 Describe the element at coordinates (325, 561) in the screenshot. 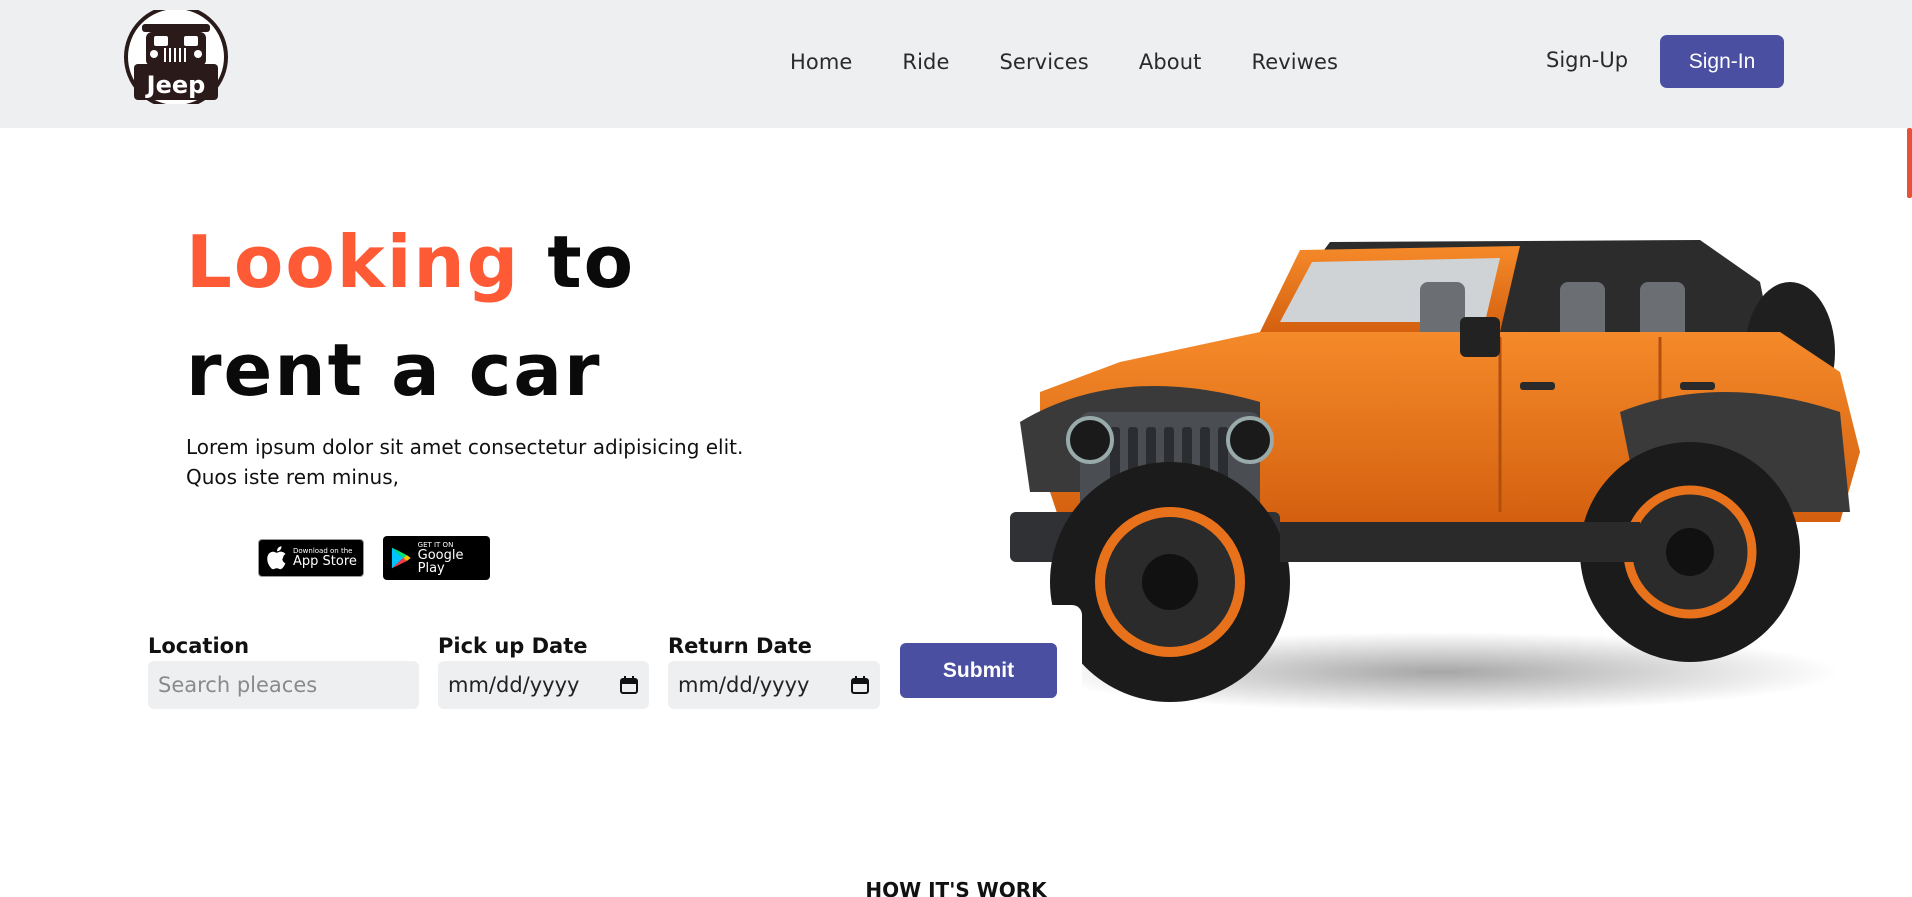

I see `app-store-big-text: App Store` at that location.